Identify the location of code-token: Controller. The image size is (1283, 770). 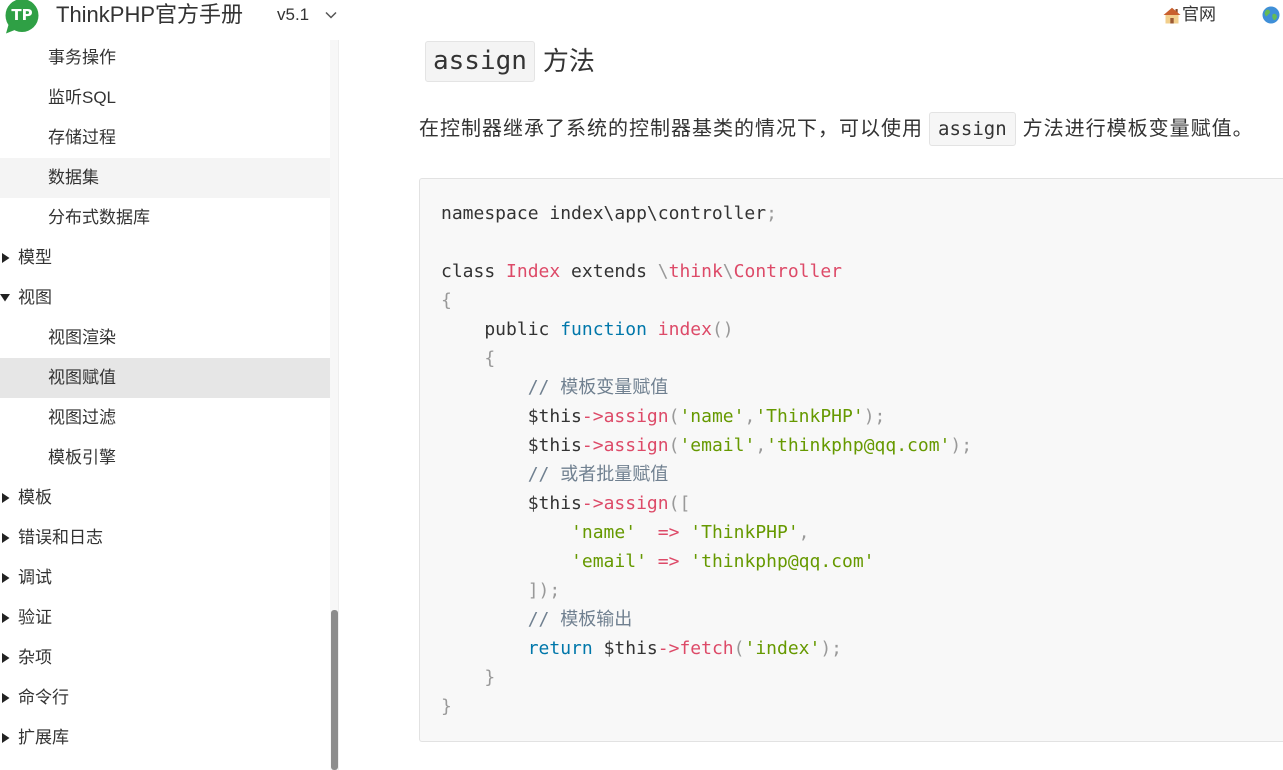
(788, 271).